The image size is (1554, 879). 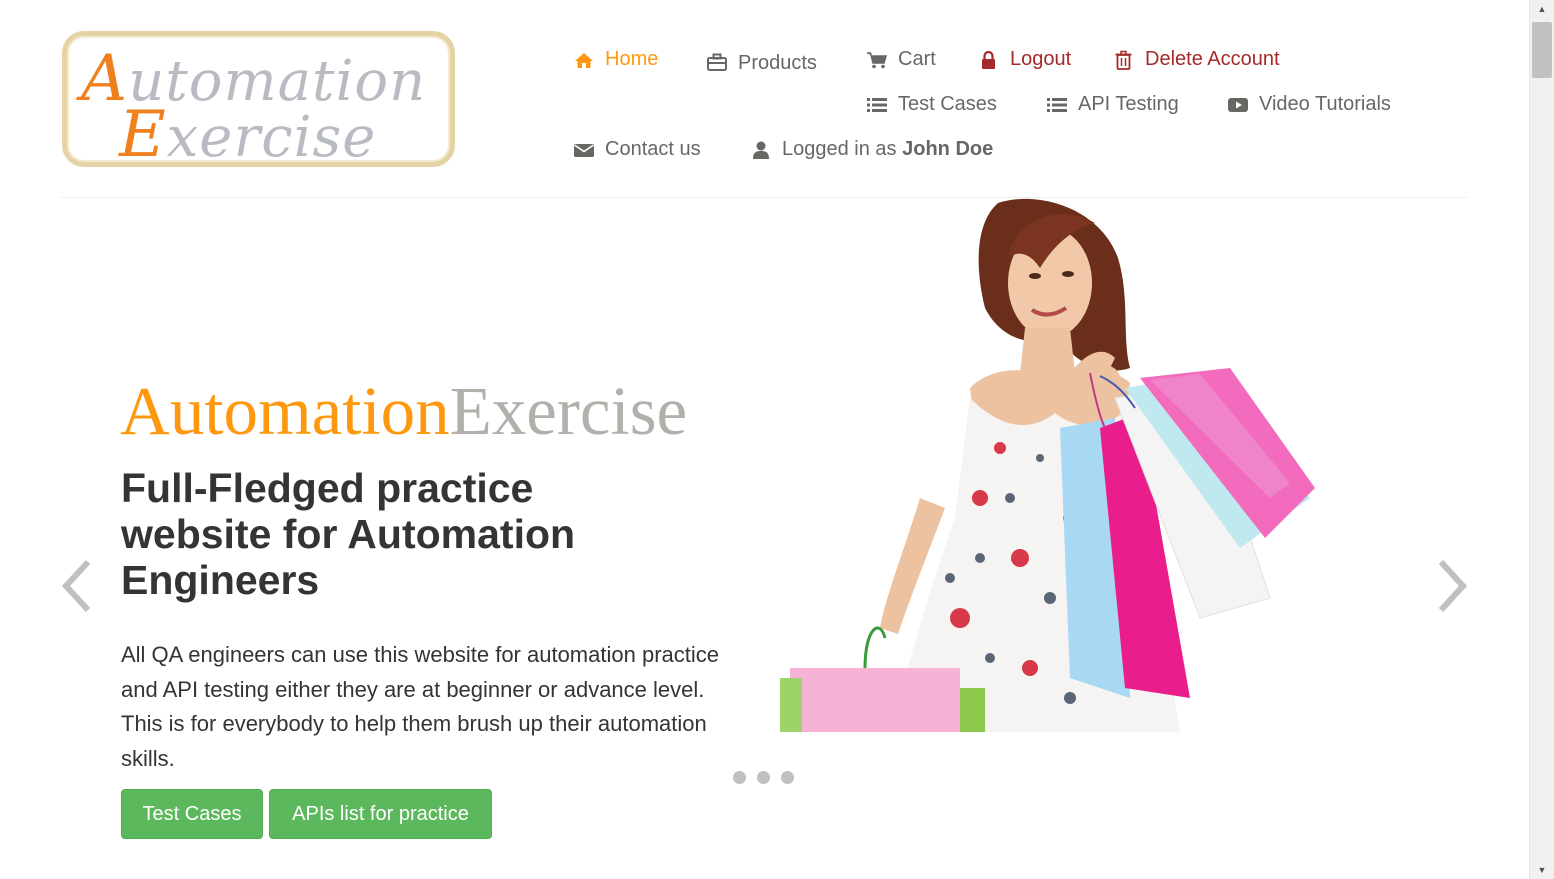 I want to click on nav-cart-label: Cart, so click(x=917, y=59).